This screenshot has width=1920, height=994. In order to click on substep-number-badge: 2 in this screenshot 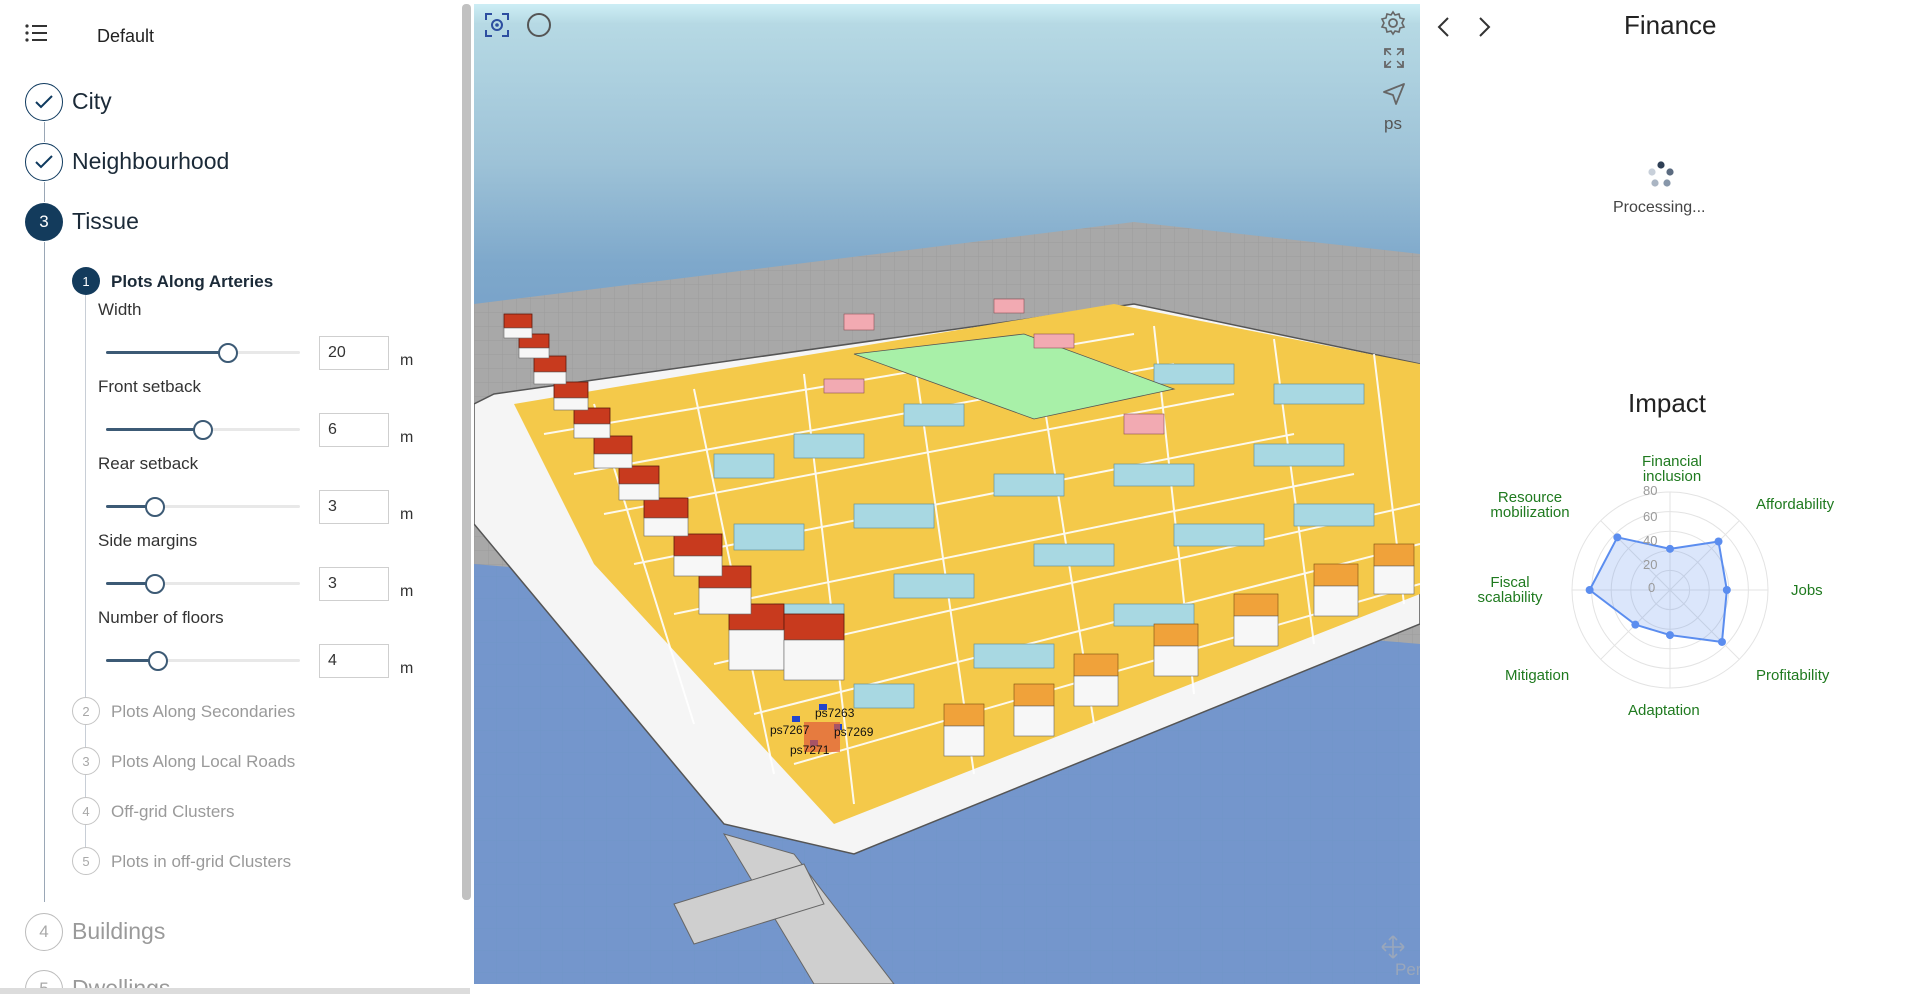, I will do `click(86, 711)`.